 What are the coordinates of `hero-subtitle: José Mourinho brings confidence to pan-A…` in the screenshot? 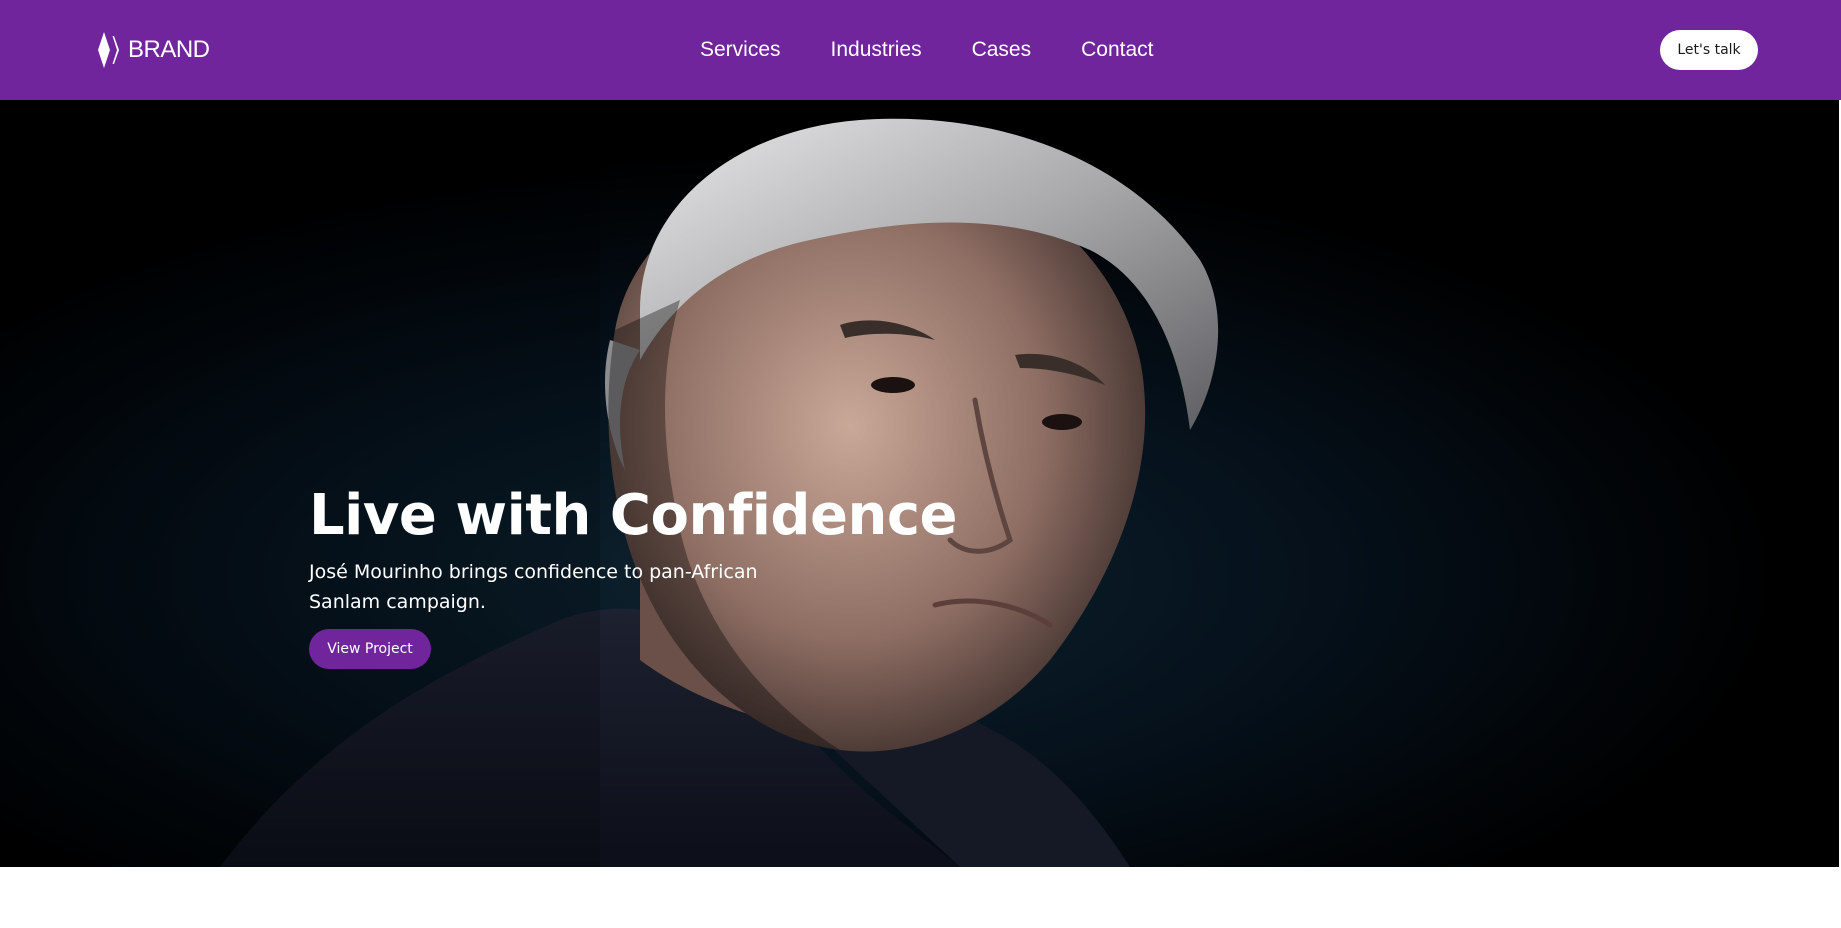 It's located at (533, 587).